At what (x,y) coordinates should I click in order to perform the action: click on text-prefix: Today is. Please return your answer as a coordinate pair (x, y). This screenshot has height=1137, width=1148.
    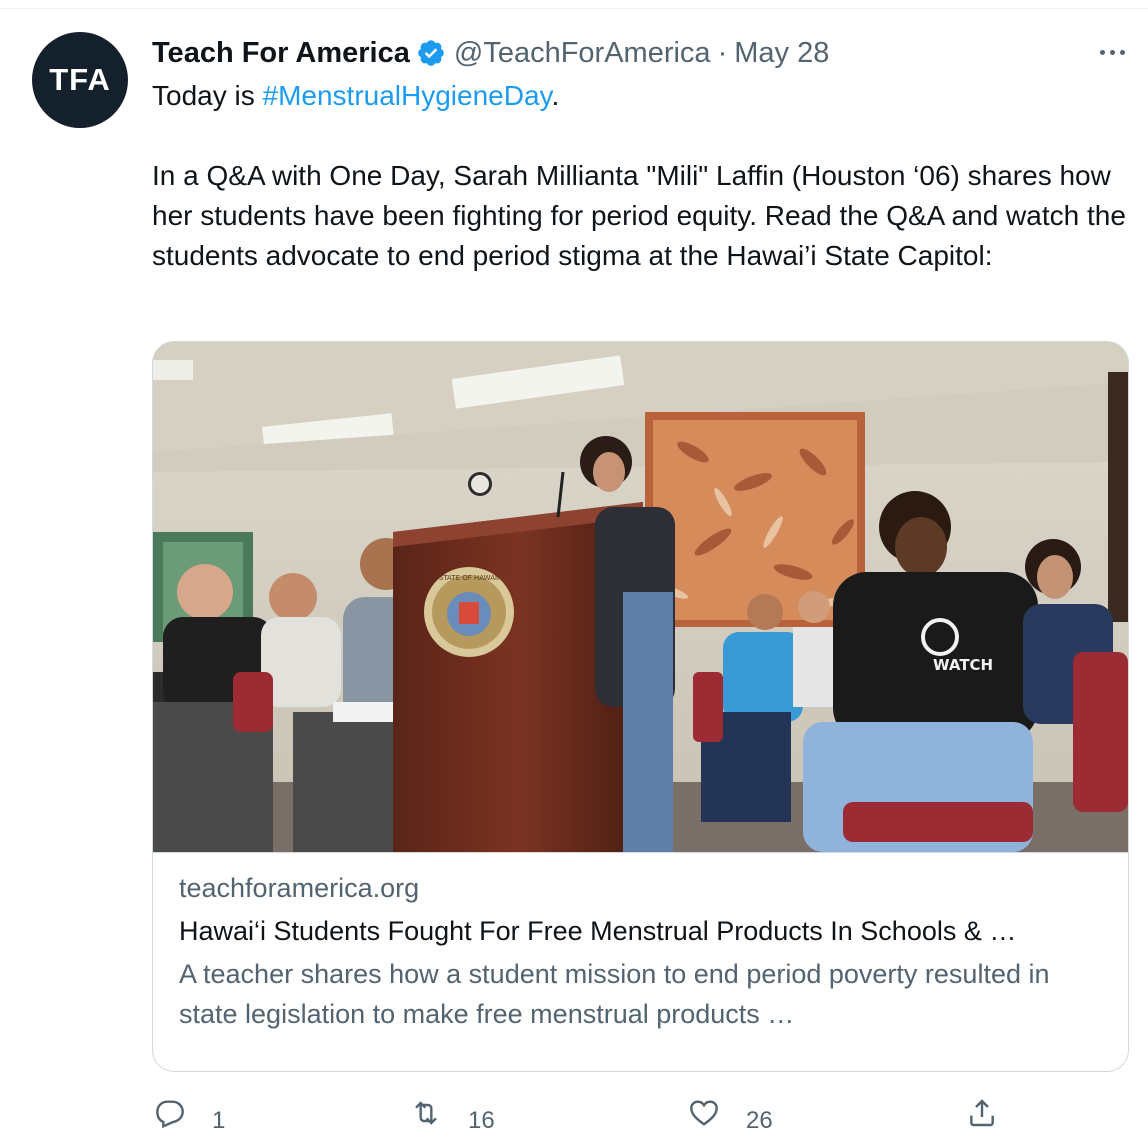
    Looking at the image, I should click on (207, 95).